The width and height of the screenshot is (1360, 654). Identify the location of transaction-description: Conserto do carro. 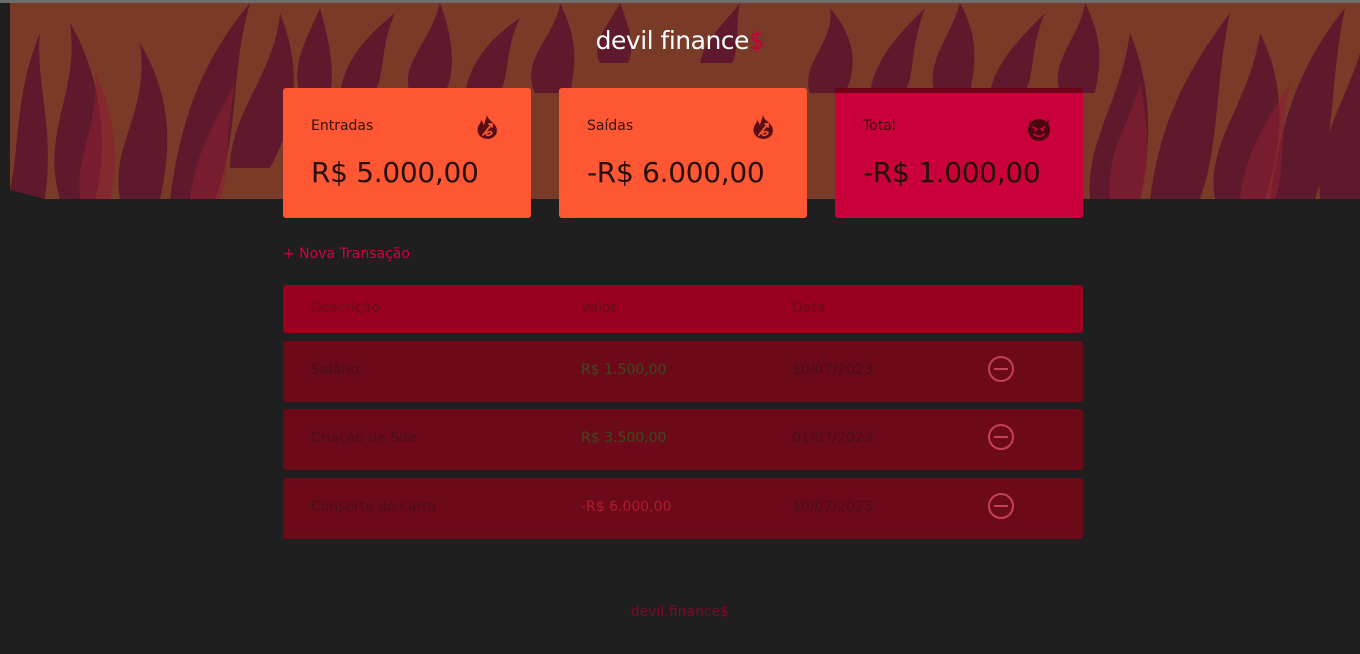
(374, 507).